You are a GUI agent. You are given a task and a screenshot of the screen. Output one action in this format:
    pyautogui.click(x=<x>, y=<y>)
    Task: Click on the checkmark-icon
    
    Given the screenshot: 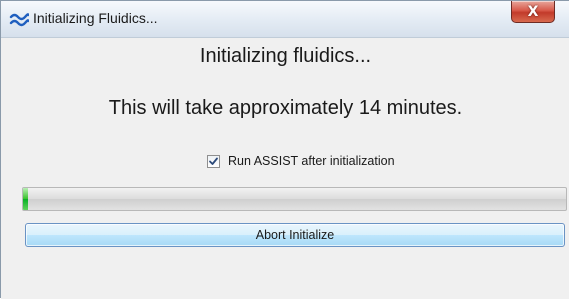 What is the action you would take?
    pyautogui.click(x=213, y=161)
    